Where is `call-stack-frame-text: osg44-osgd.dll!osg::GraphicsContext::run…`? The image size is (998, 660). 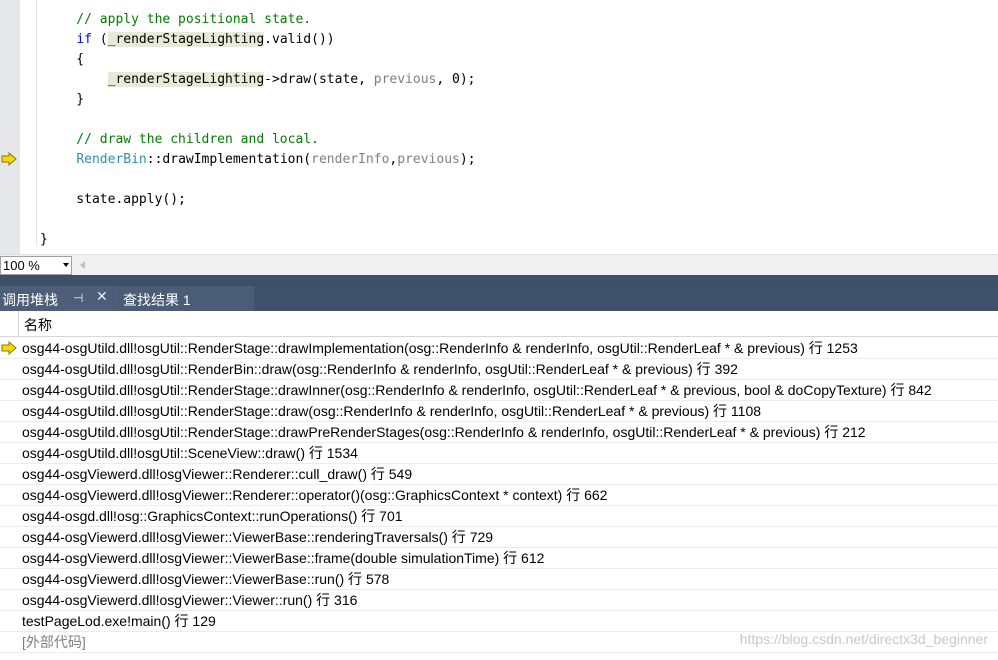 call-stack-frame-text: osg44-osgd.dll!osg::GraphicsContext::run… is located at coordinates (212, 516).